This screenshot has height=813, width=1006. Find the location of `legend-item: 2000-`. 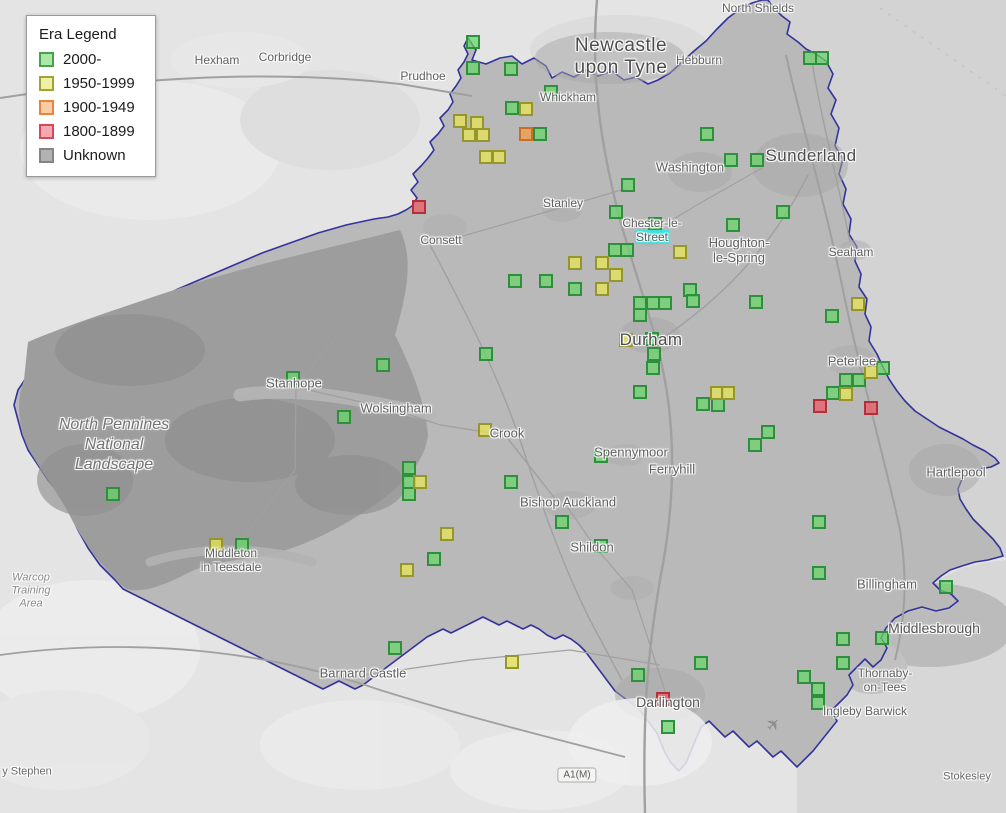

legend-item: 2000- is located at coordinates (91, 59).